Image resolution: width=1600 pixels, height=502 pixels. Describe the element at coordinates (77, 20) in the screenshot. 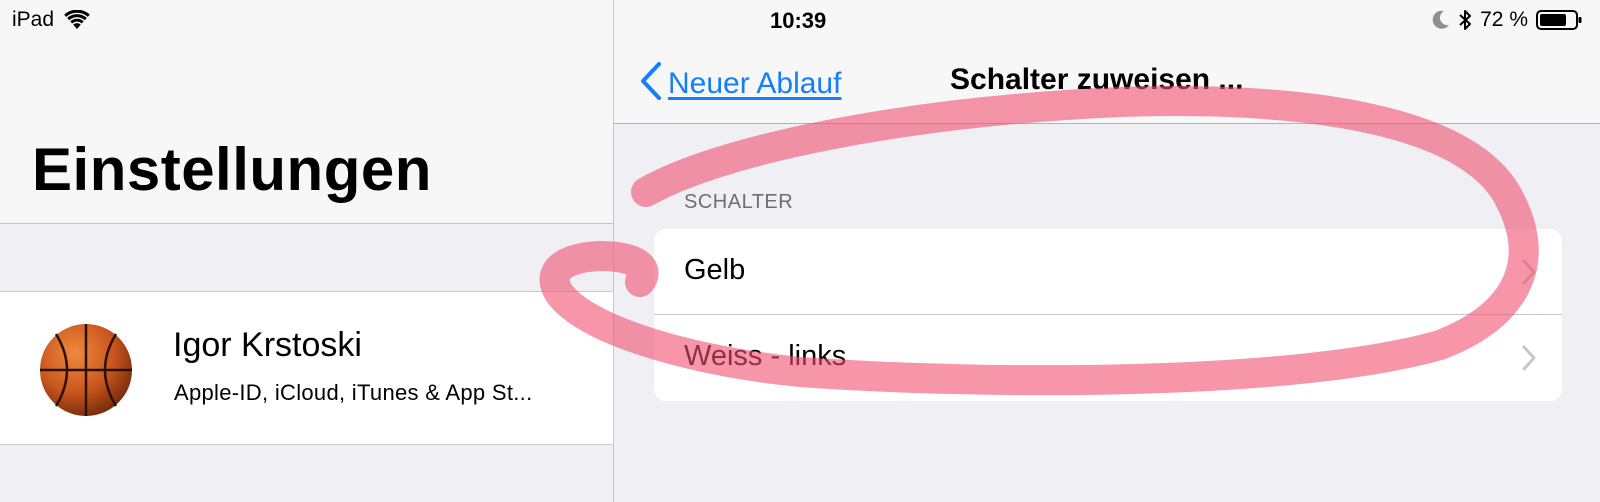

I see `wifi-icon` at that location.